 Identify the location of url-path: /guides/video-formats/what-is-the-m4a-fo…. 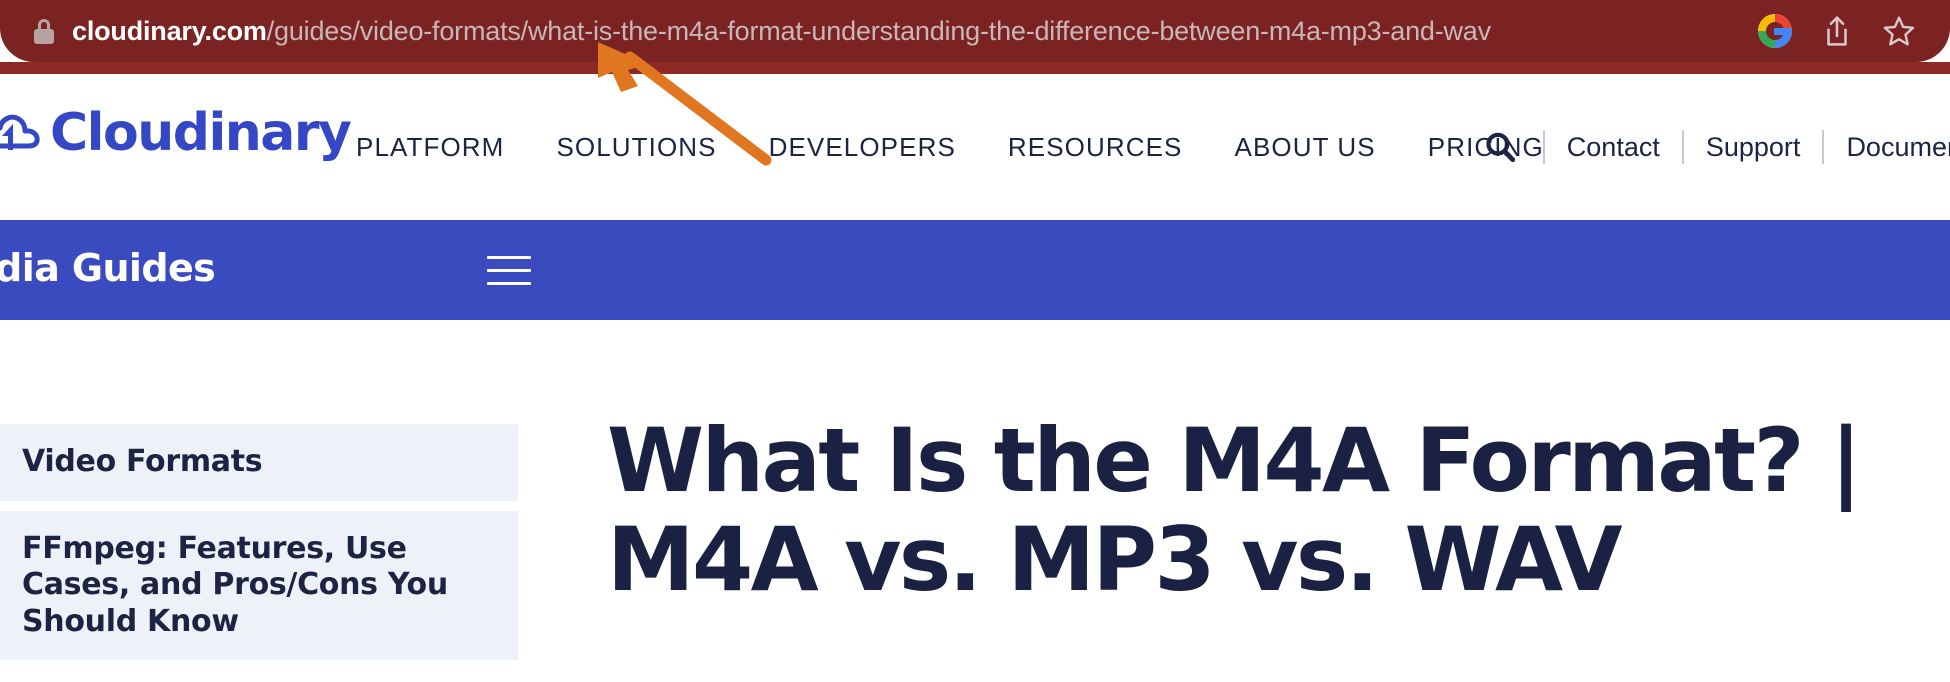
(878, 31).